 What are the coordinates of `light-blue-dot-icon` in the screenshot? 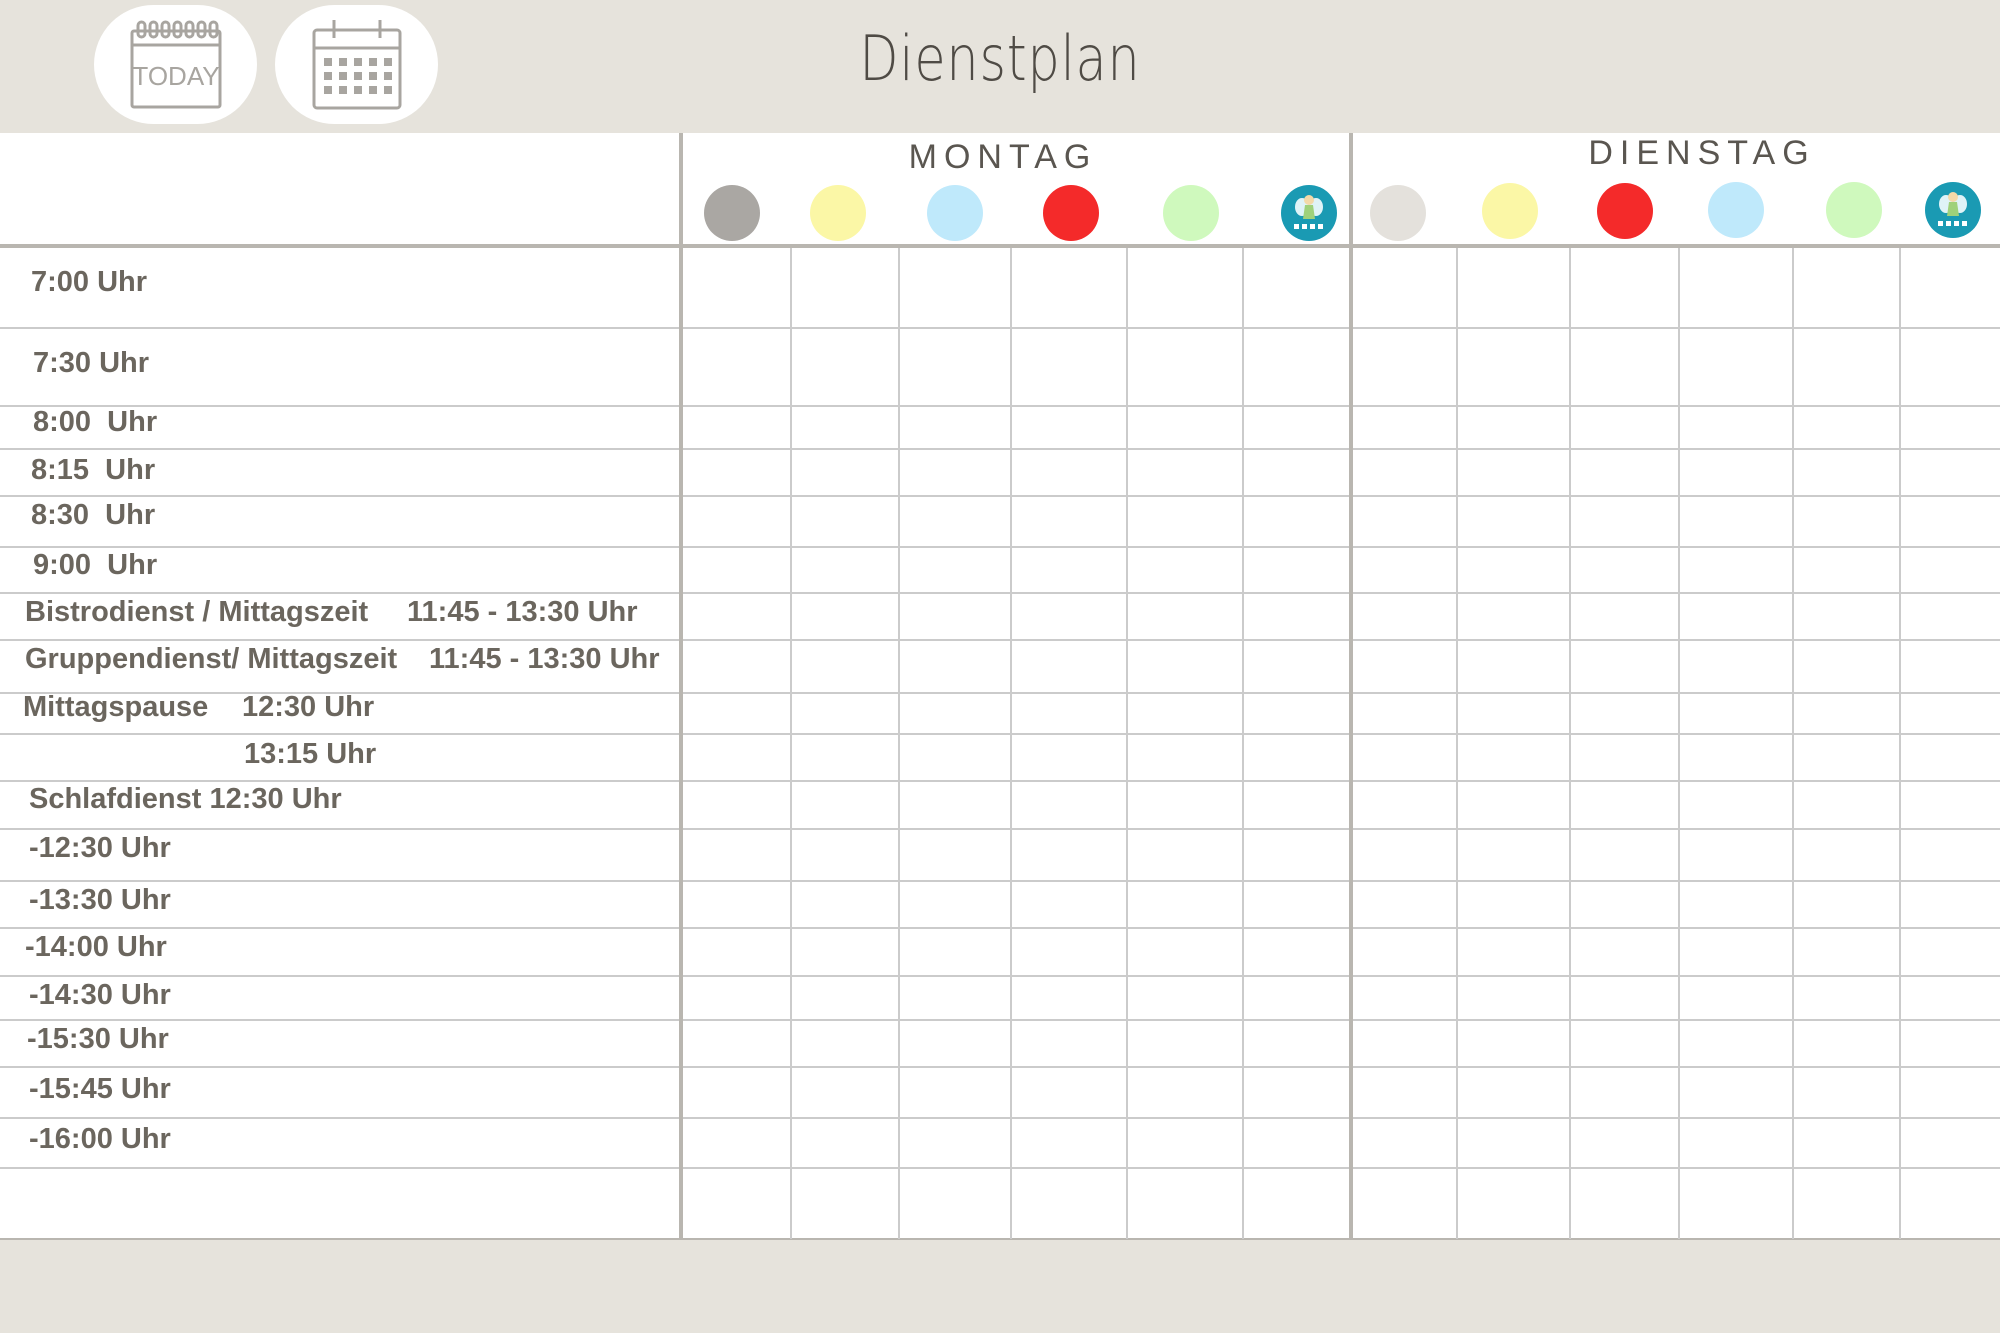 It's located at (1736, 210).